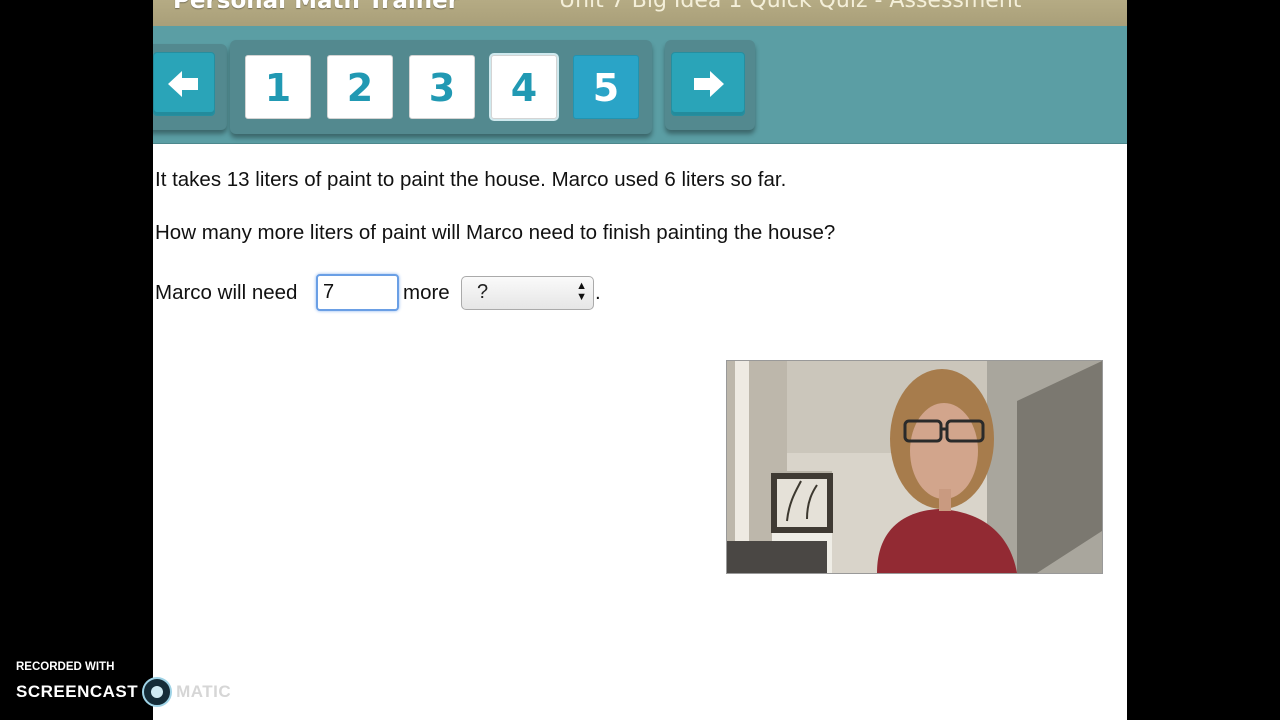 The height and width of the screenshot is (720, 1280). I want to click on webcam-video-image, so click(914, 467).